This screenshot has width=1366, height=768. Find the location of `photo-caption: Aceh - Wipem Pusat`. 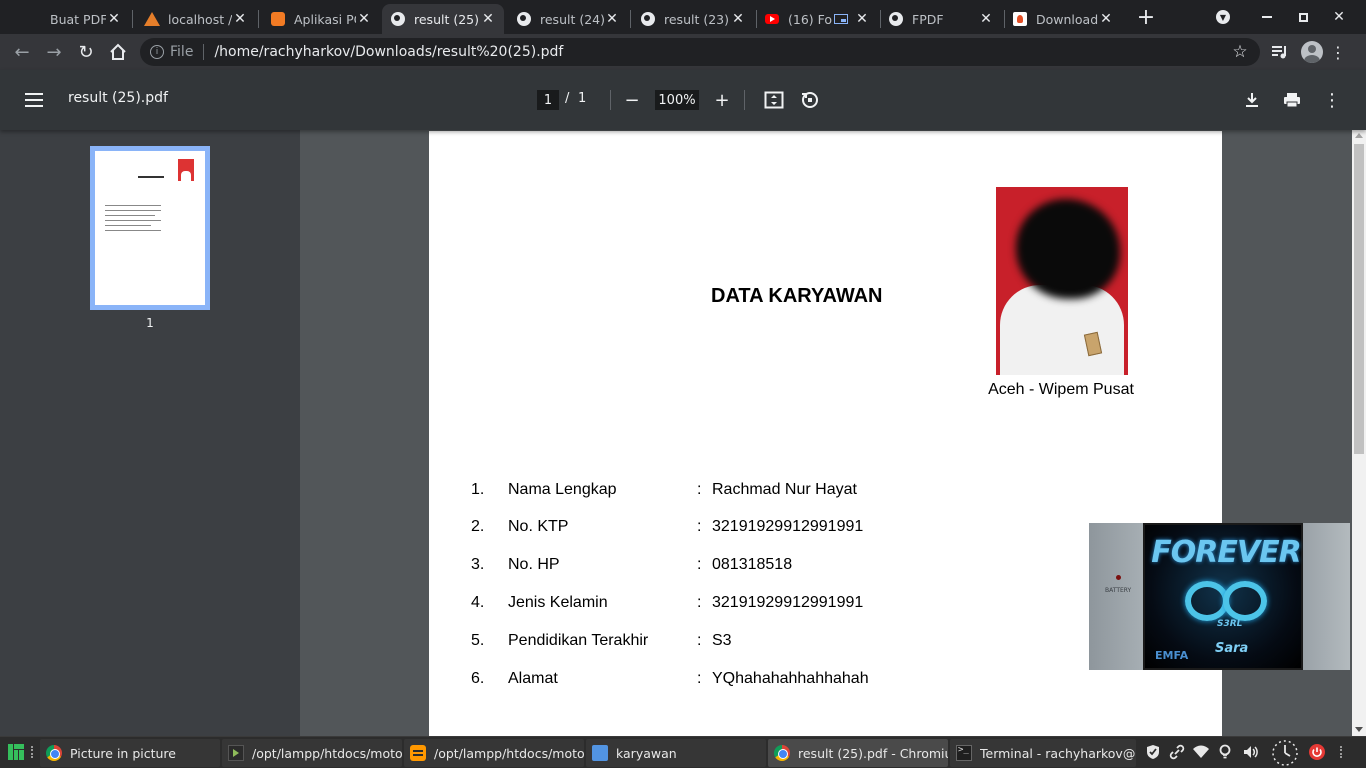

photo-caption: Aceh - Wipem Pusat is located at coordinates (1061, 389).